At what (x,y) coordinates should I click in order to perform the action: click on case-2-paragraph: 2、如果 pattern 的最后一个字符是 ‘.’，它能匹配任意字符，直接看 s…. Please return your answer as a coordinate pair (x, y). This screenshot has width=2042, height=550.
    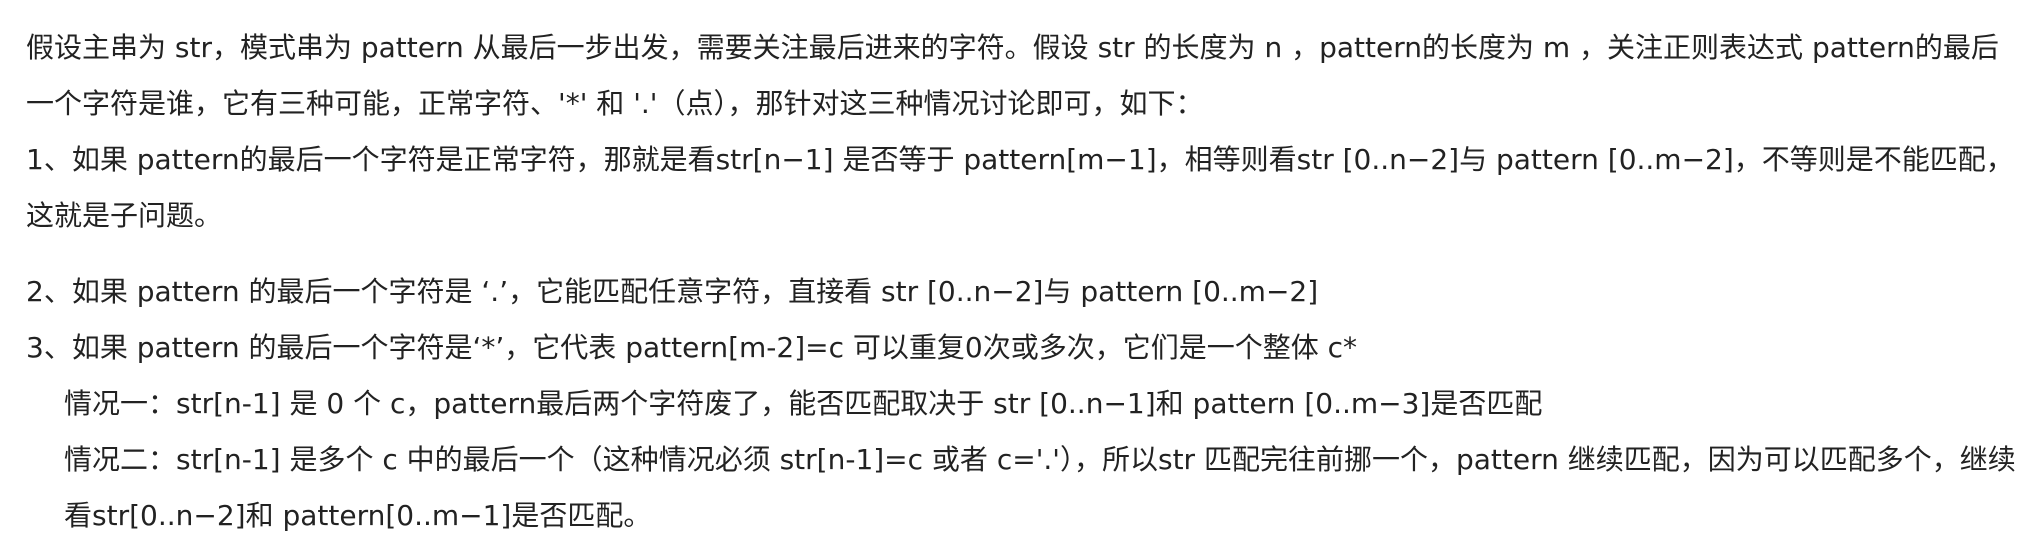
    Looking at the image, I should click on (672, 291).